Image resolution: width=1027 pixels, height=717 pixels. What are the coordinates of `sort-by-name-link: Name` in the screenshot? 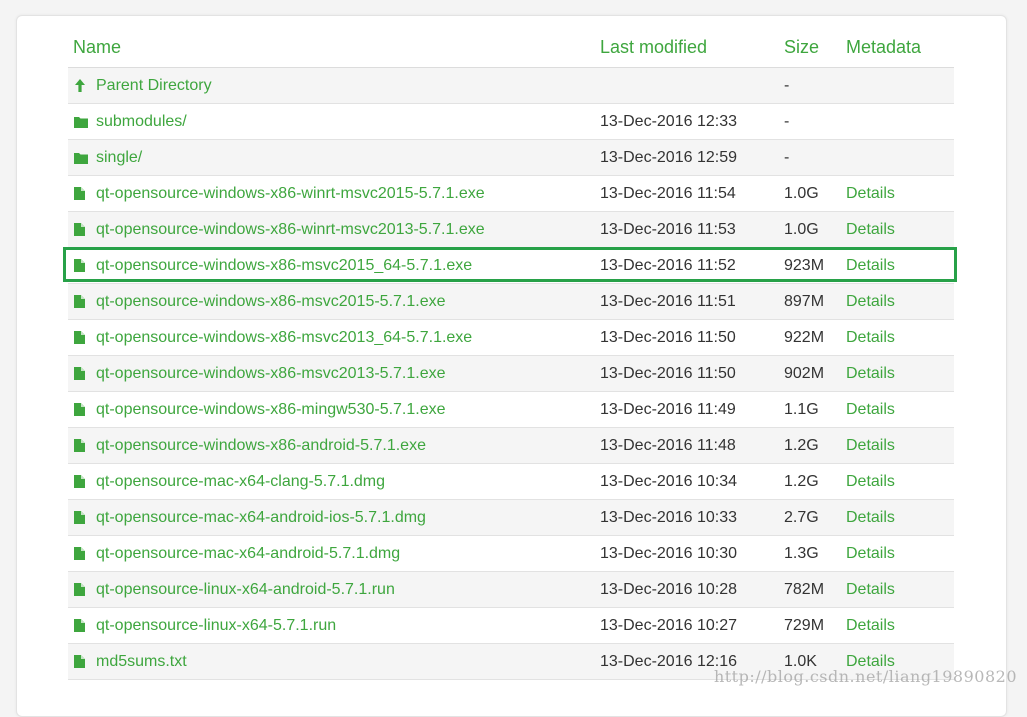 It's located at (97, 47).